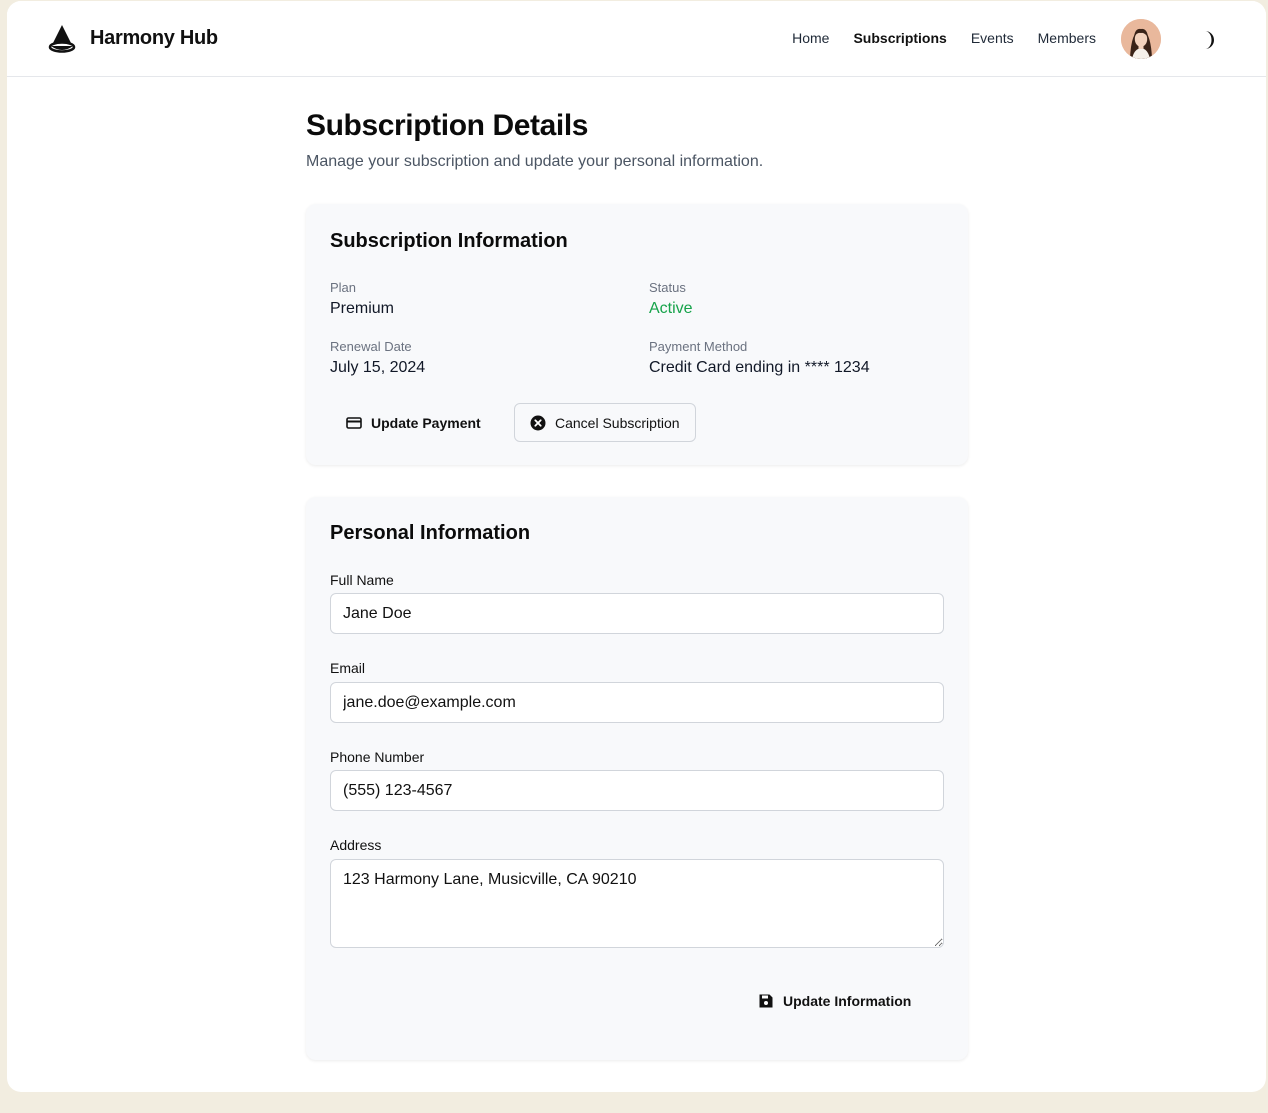 Image resolution: width=1268 pixels, height=1113 pixels. Describe the element at coordinates (810, 38) in the screenshot. I see `nav-item-home: Home` at that location.